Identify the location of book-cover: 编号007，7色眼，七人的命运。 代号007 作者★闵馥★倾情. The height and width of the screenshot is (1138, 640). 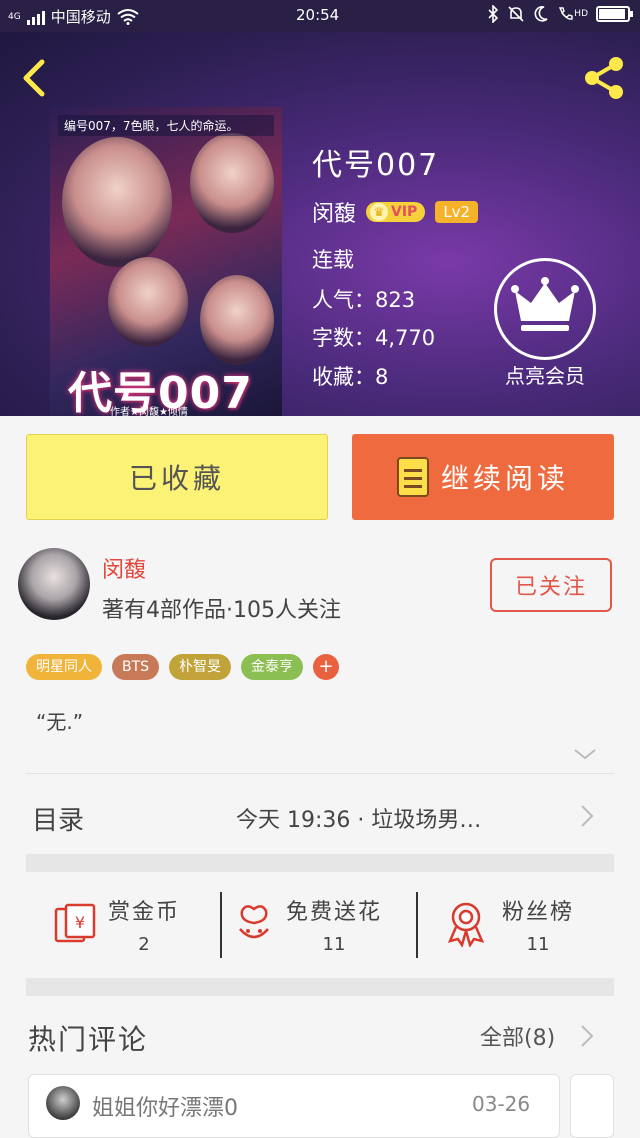
(166, 261).